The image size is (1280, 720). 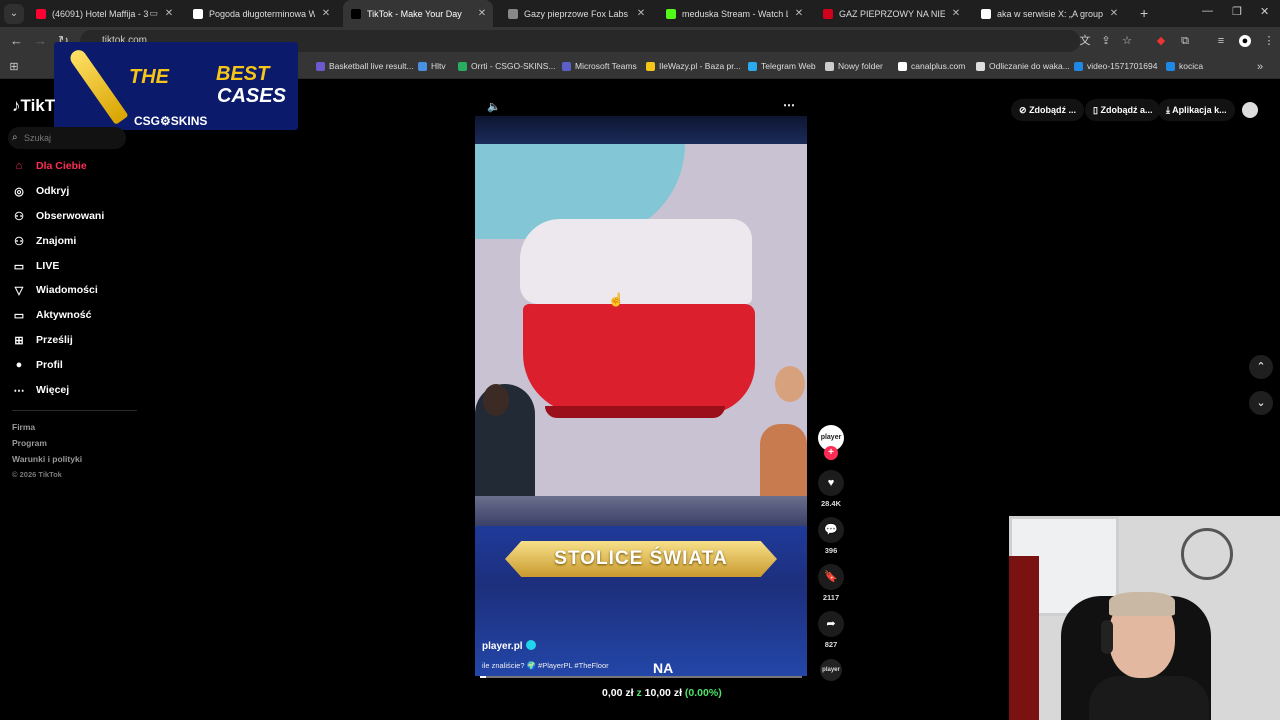 What do you see at coordinates (47, 459) in the screenshot?
I see `footer-link: Warunki i polityki` at bounding box center [47, 459].